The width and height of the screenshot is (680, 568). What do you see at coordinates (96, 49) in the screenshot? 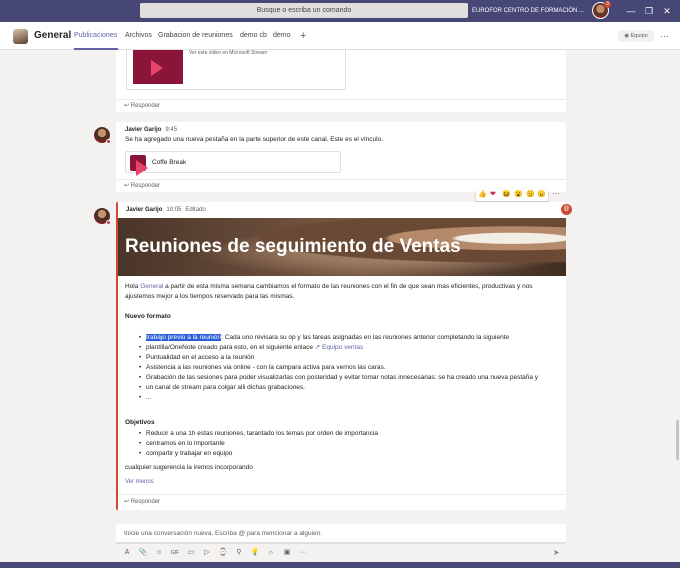
I see `active-tab-indicator` at bounding box center [96, 49].